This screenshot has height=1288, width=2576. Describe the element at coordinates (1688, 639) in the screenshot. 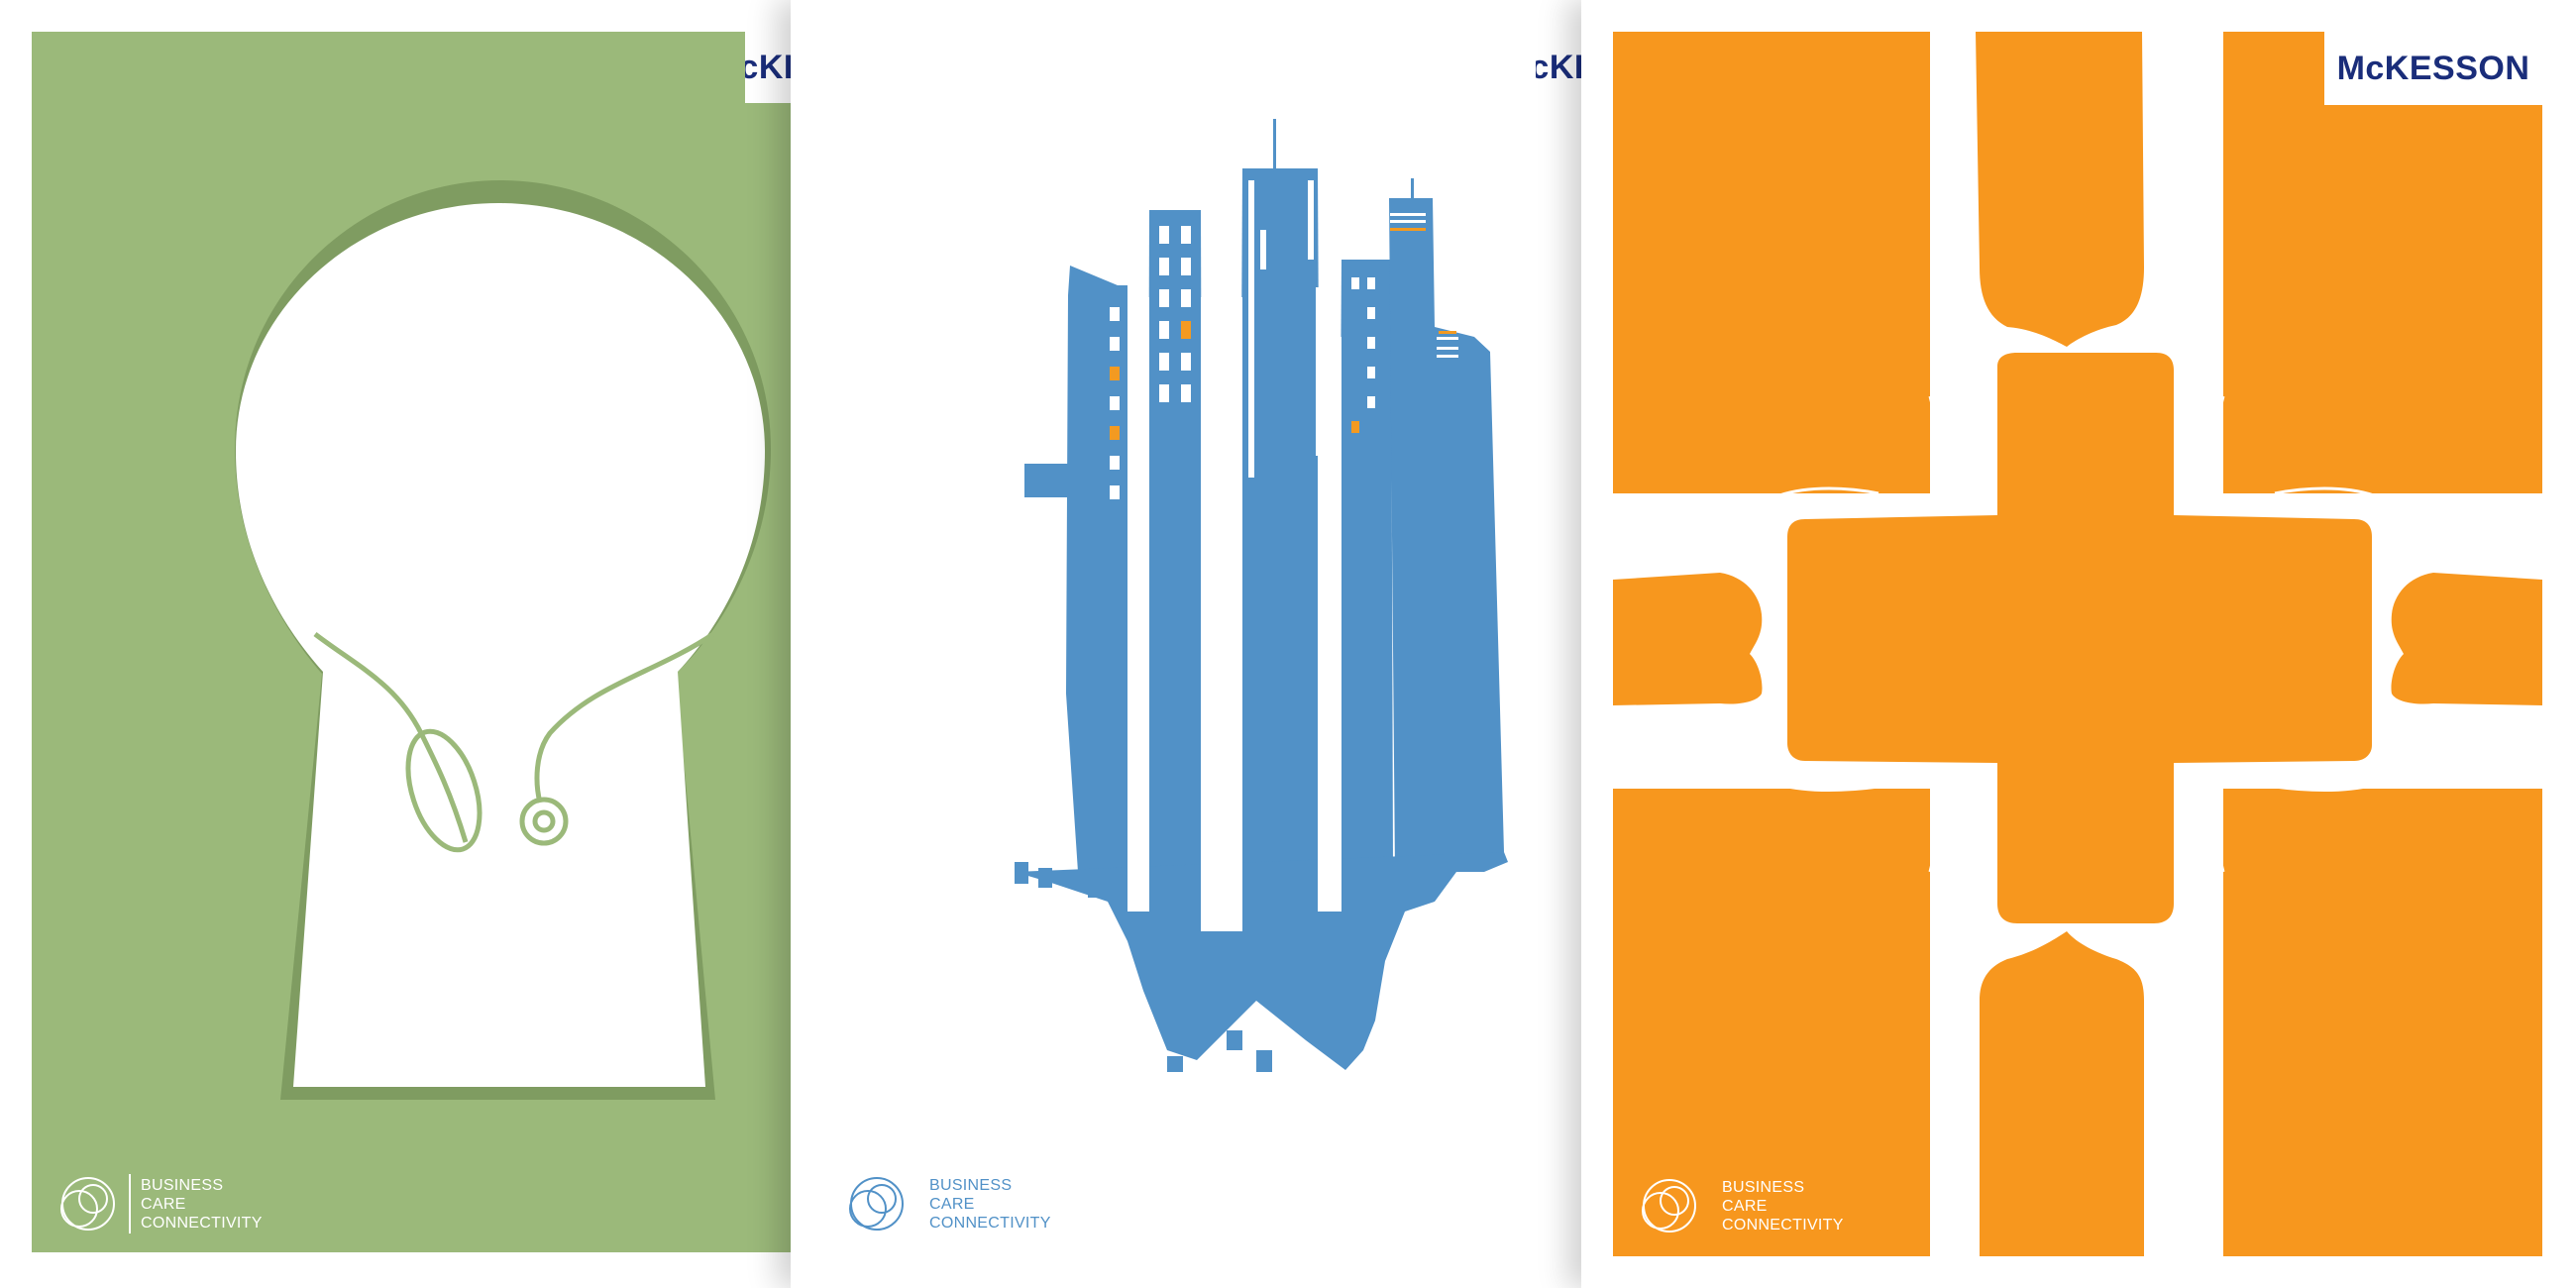

I see `arm-left` at that location.